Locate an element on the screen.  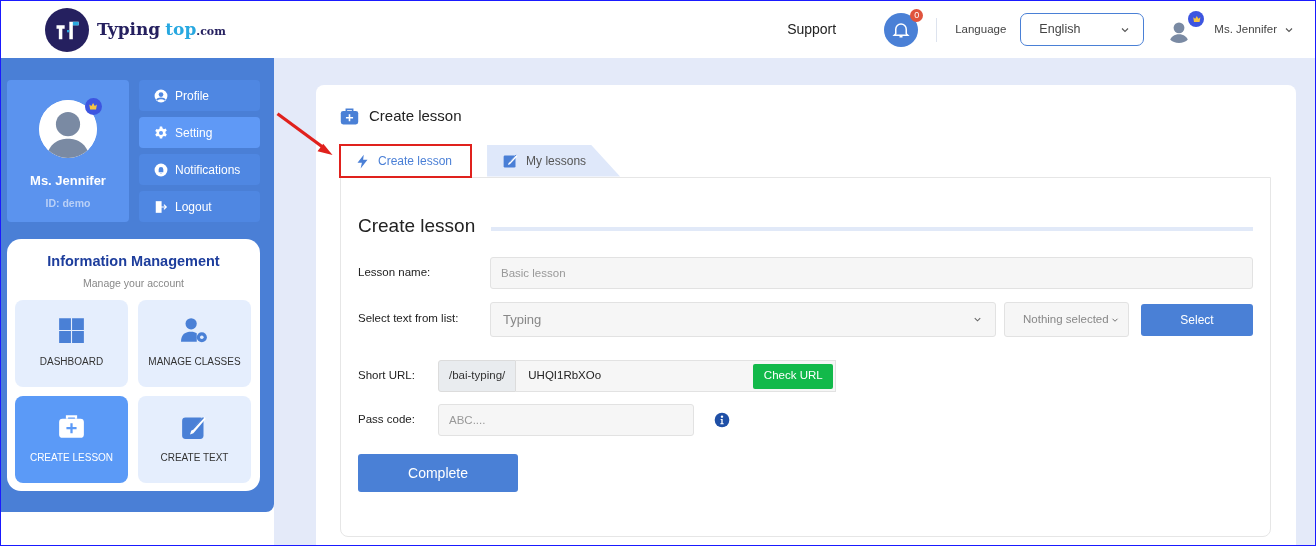
logout-icon is located at coordinates (161, 206).